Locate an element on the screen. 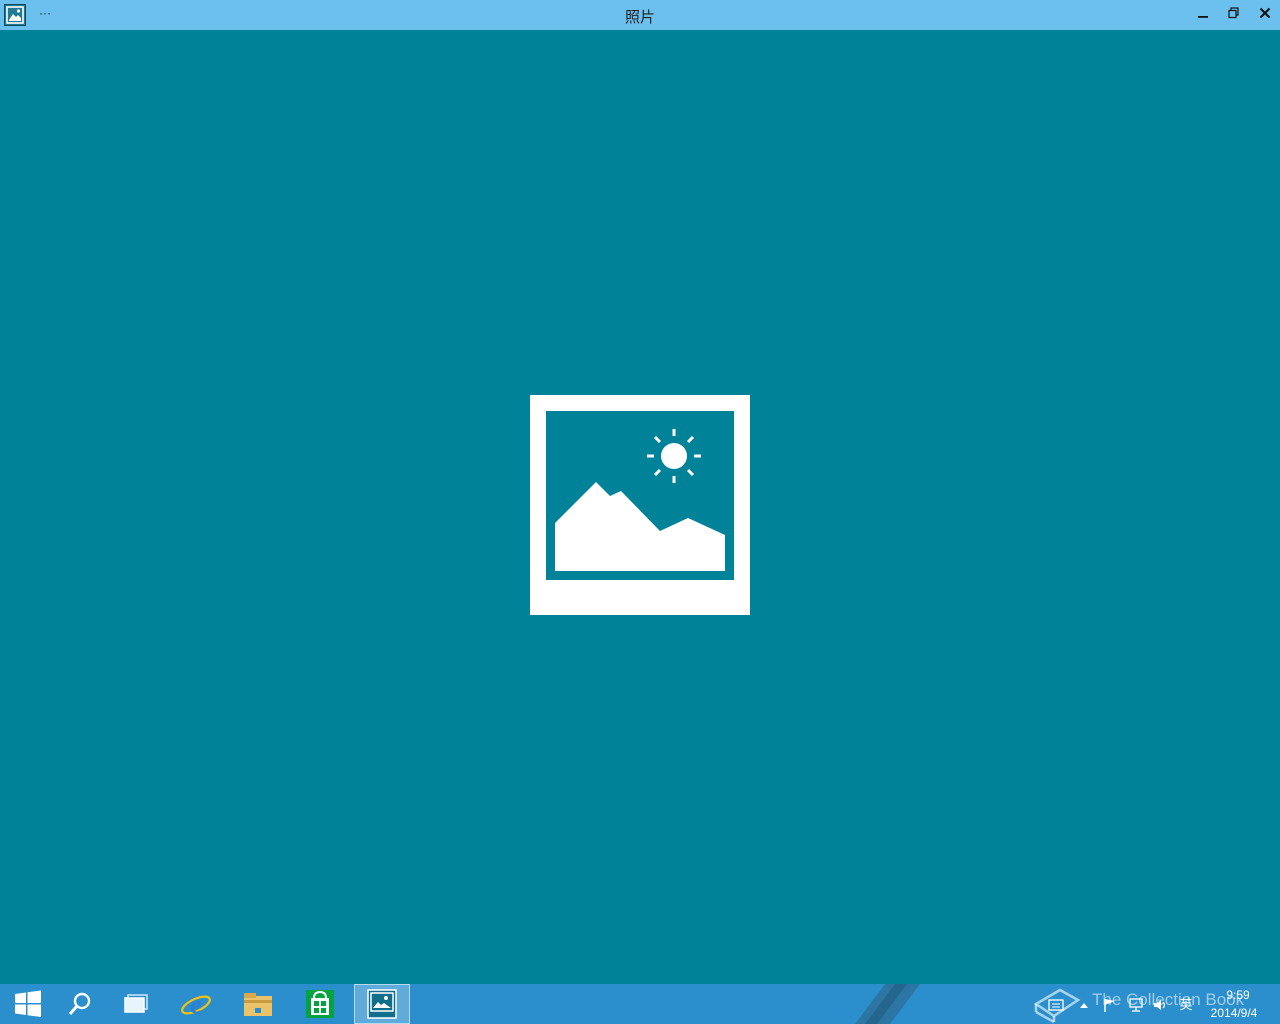 The height and width of the screenshot is (1024, 1280). store-icon is located at coordinates (320, 1004).